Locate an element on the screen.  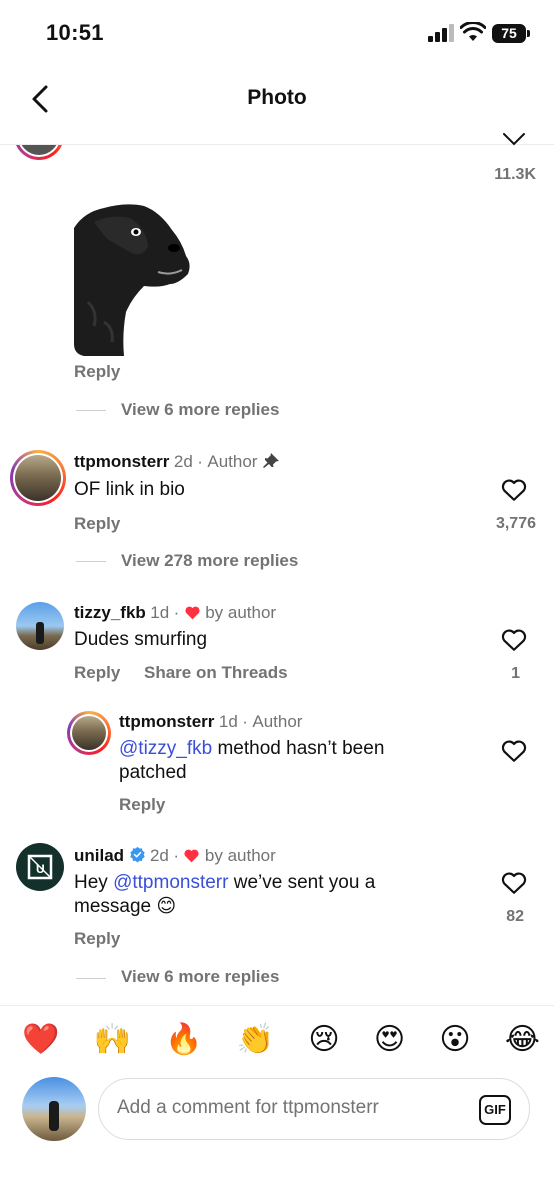
clapping-emoji-button: 👏 is located at coordinates (255, 1040).